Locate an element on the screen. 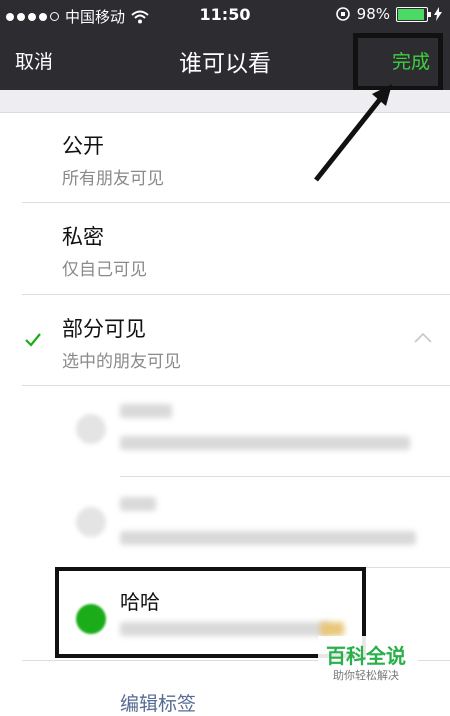 This screenshot has width=450, height=716. watermark-title: 百科全说 is located at coordinates (366, 656).